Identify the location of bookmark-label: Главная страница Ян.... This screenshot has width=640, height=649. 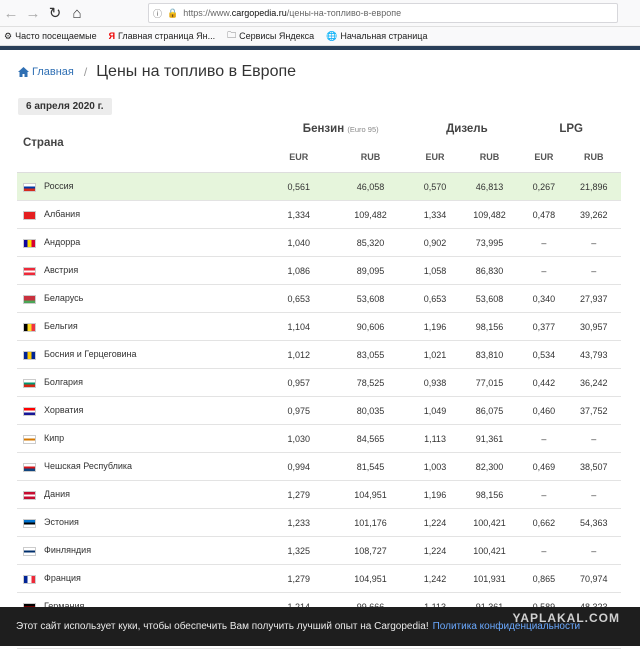
(167, 36).